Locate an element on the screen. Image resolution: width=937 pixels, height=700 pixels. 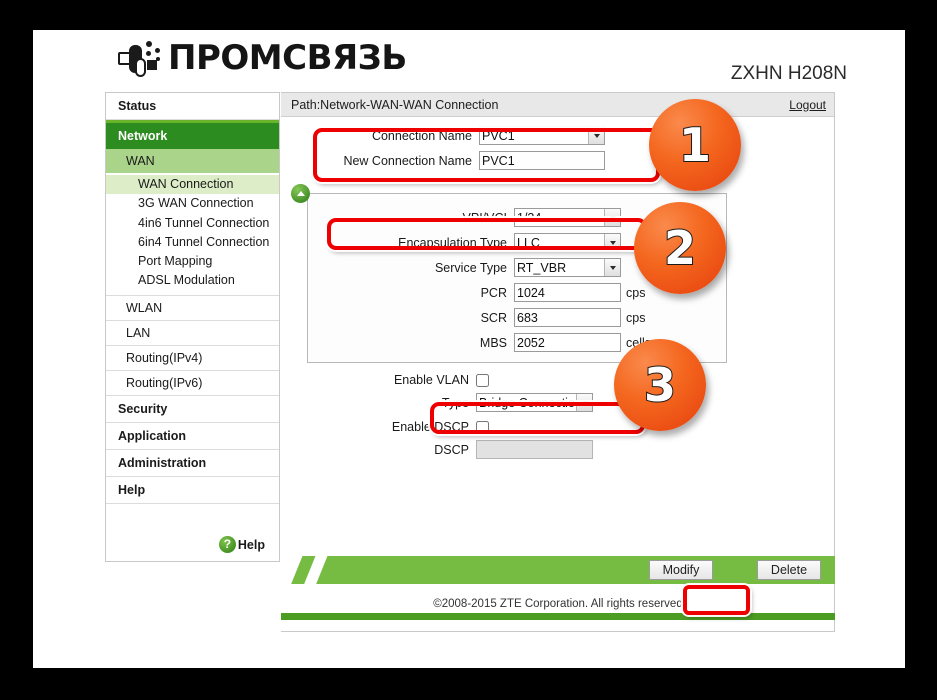
connection-name-section: Connection Name PVC1 New Connection Name is located at coordinates (485, 152).